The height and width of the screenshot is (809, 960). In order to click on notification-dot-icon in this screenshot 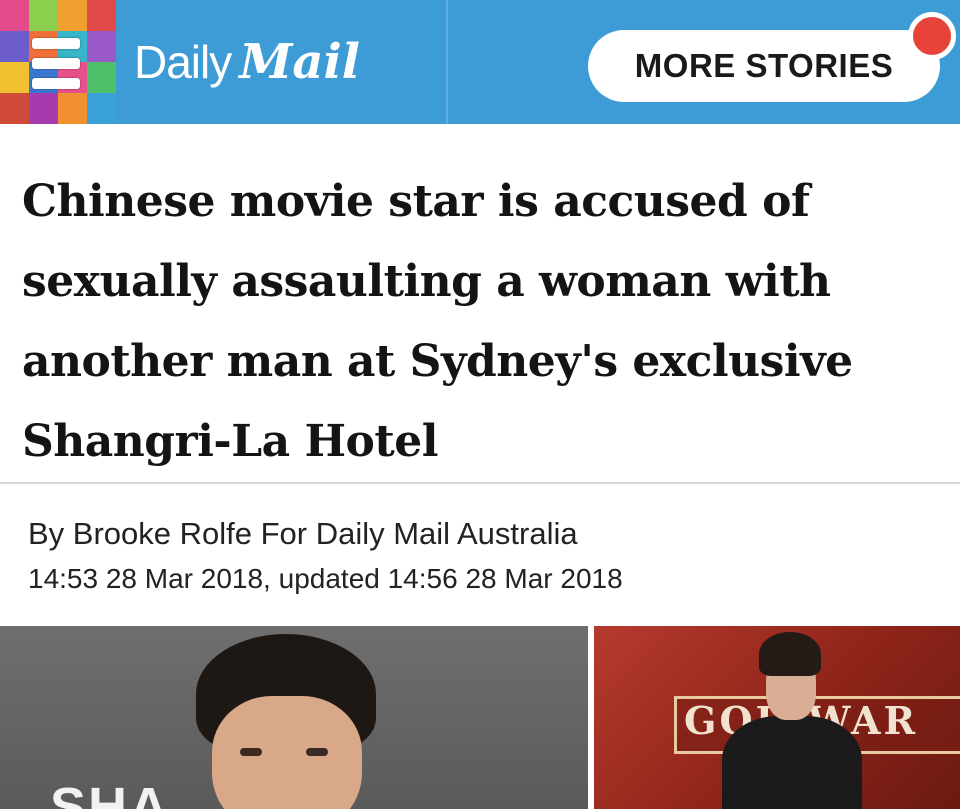, I will do `click(932, 36)`.